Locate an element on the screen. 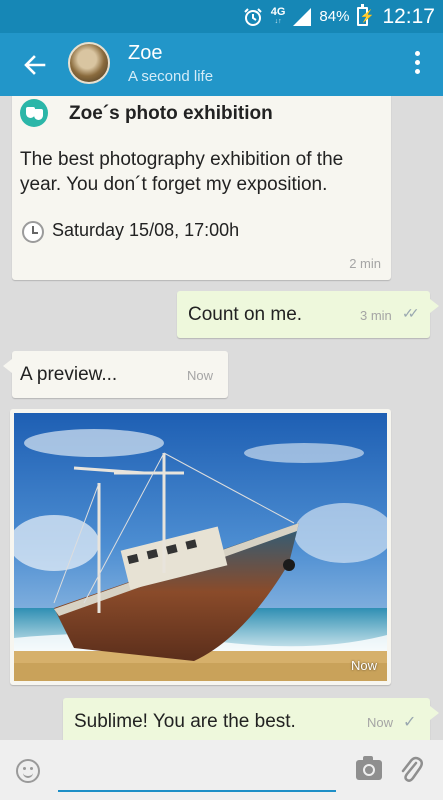 The width and height of the screenshot is (443, 800). status-bar: 4G ↓↑ 84% ⚡ 12:17 is located at coordinates (221, 16).